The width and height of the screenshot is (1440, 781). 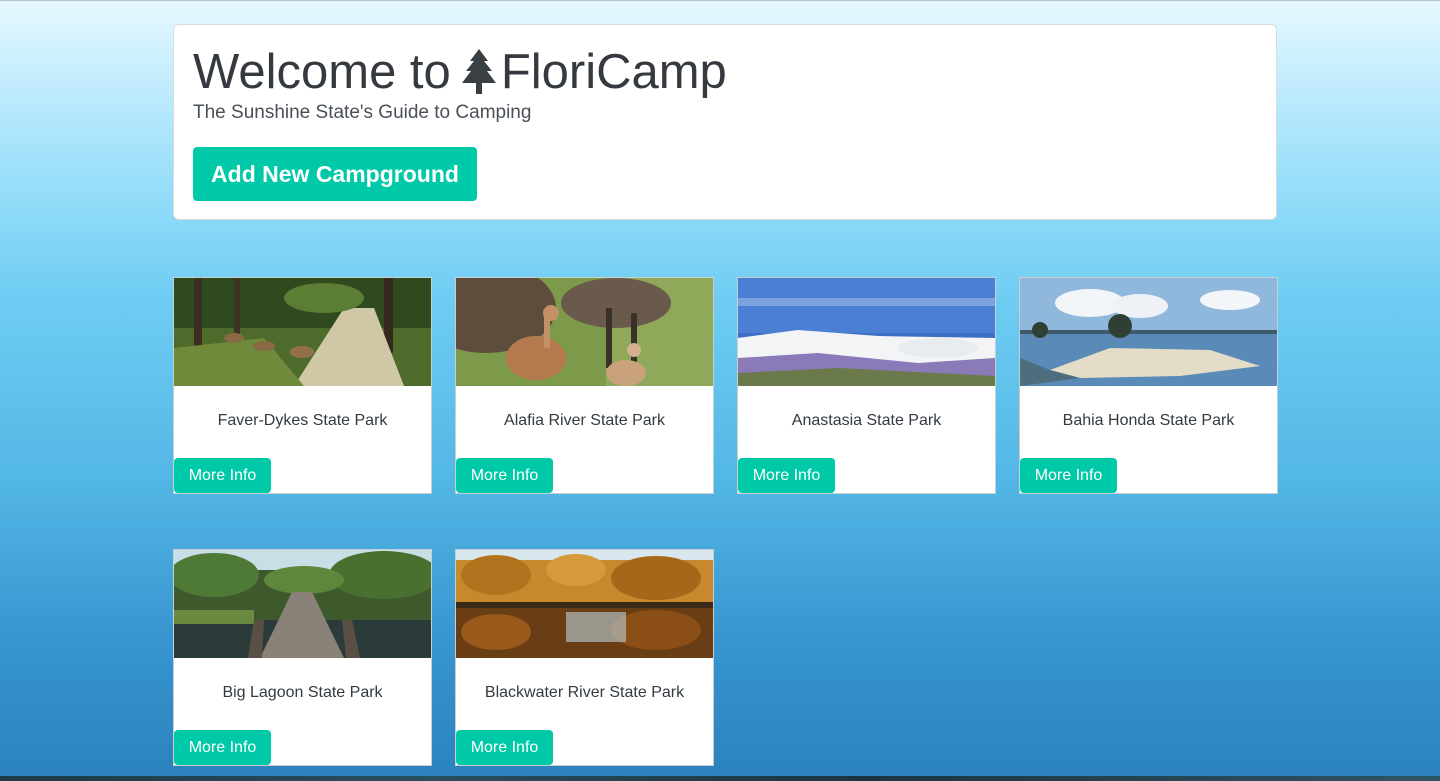 I want to click on campground-card: Faver-Dykes State Park More Info, so click(x=302, y=385).